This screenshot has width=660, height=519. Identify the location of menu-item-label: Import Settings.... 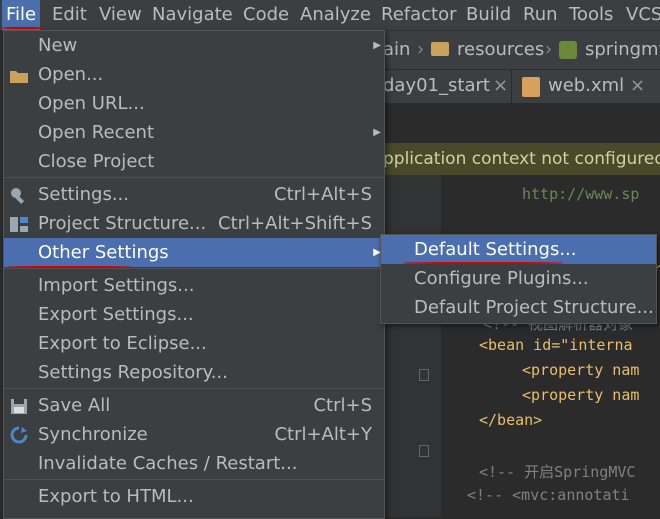
(116, 285).